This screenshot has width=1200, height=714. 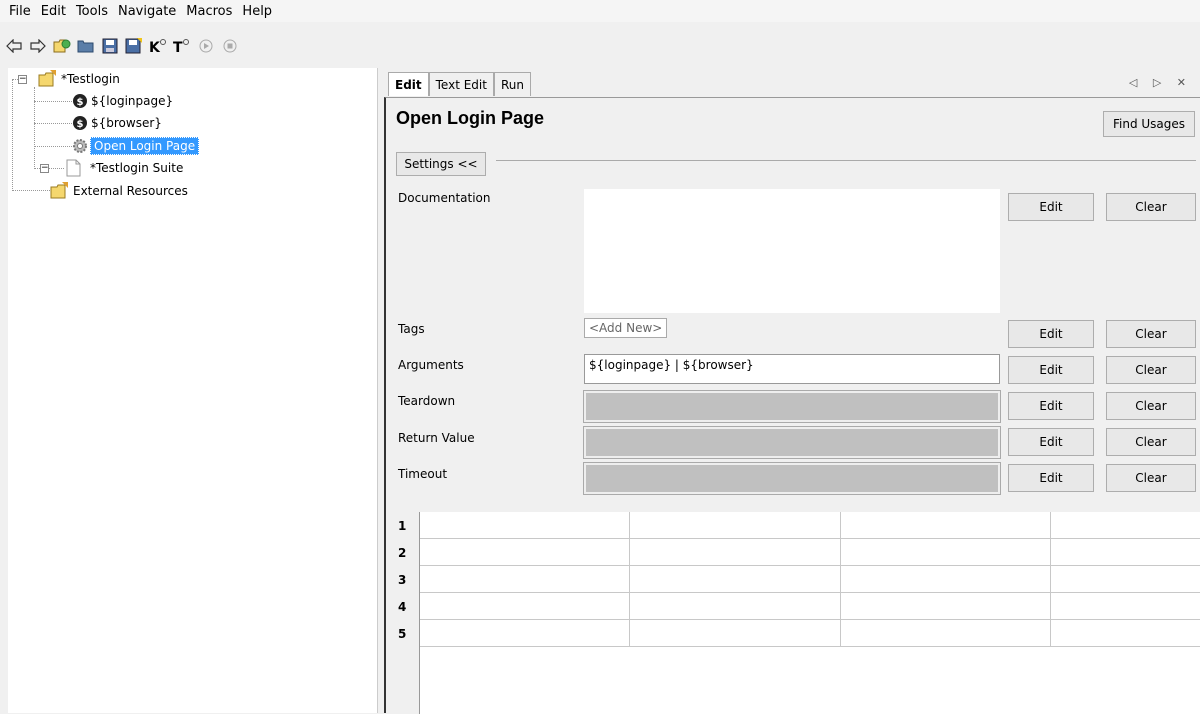 I want to click on tab-text-edit: Text Edit, so click(x=461, y=84).